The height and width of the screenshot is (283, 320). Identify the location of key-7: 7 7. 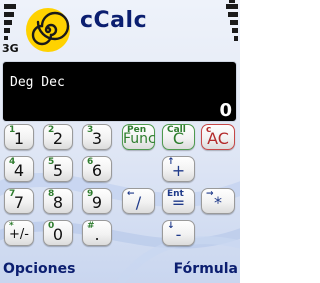
(19, 201).